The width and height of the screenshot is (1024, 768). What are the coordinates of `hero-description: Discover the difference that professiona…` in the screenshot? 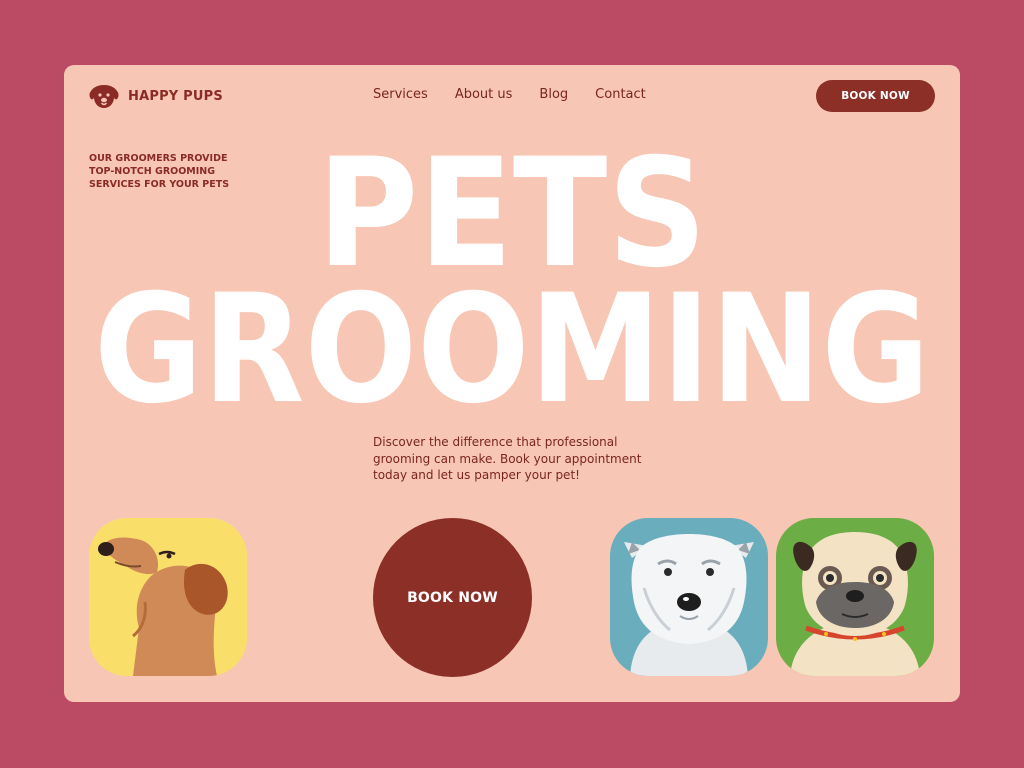 It's located at (507, 458).